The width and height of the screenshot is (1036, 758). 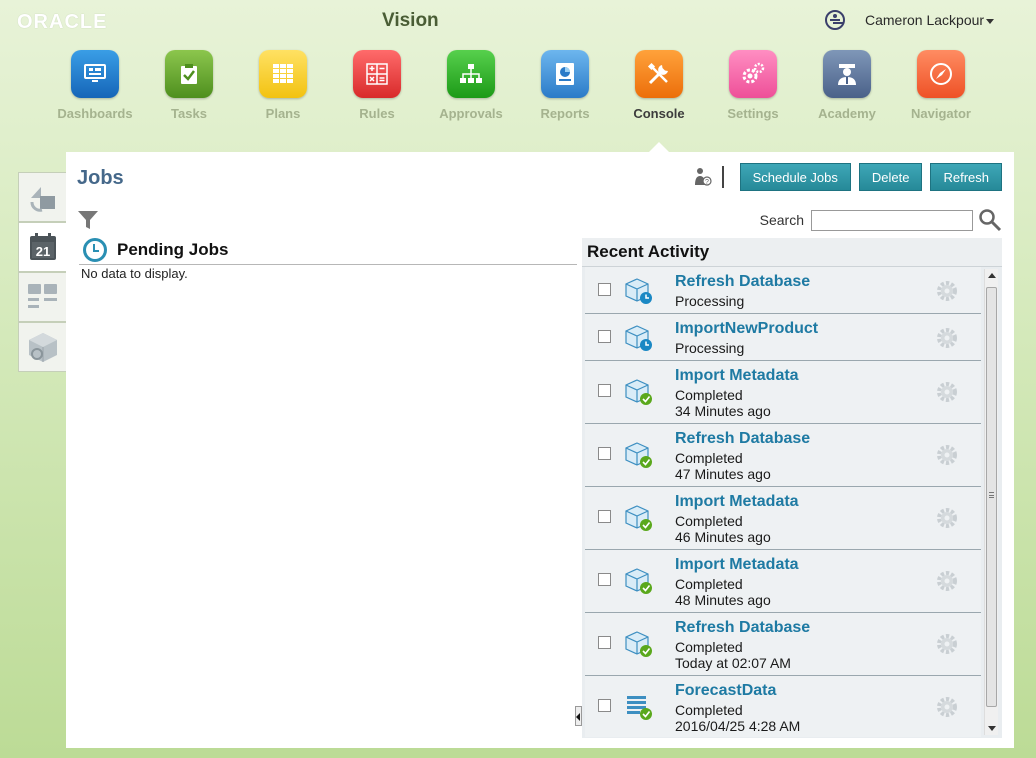 I want to click on reports-icon, so click(x=565, y=74).